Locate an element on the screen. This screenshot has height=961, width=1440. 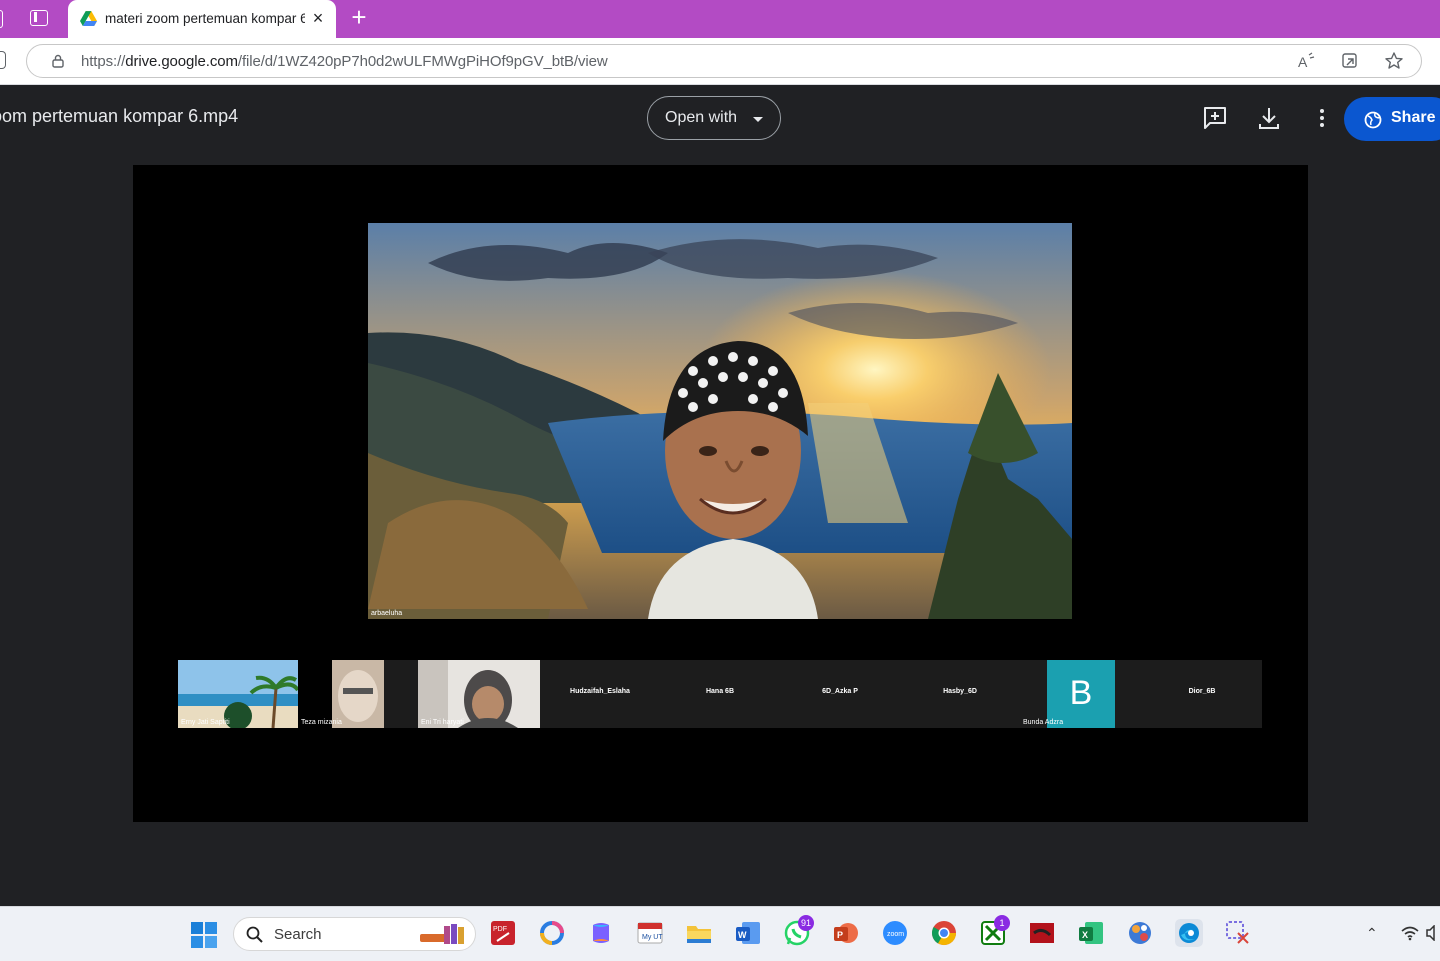
globe-icon is located at coordinates (1373, 120).